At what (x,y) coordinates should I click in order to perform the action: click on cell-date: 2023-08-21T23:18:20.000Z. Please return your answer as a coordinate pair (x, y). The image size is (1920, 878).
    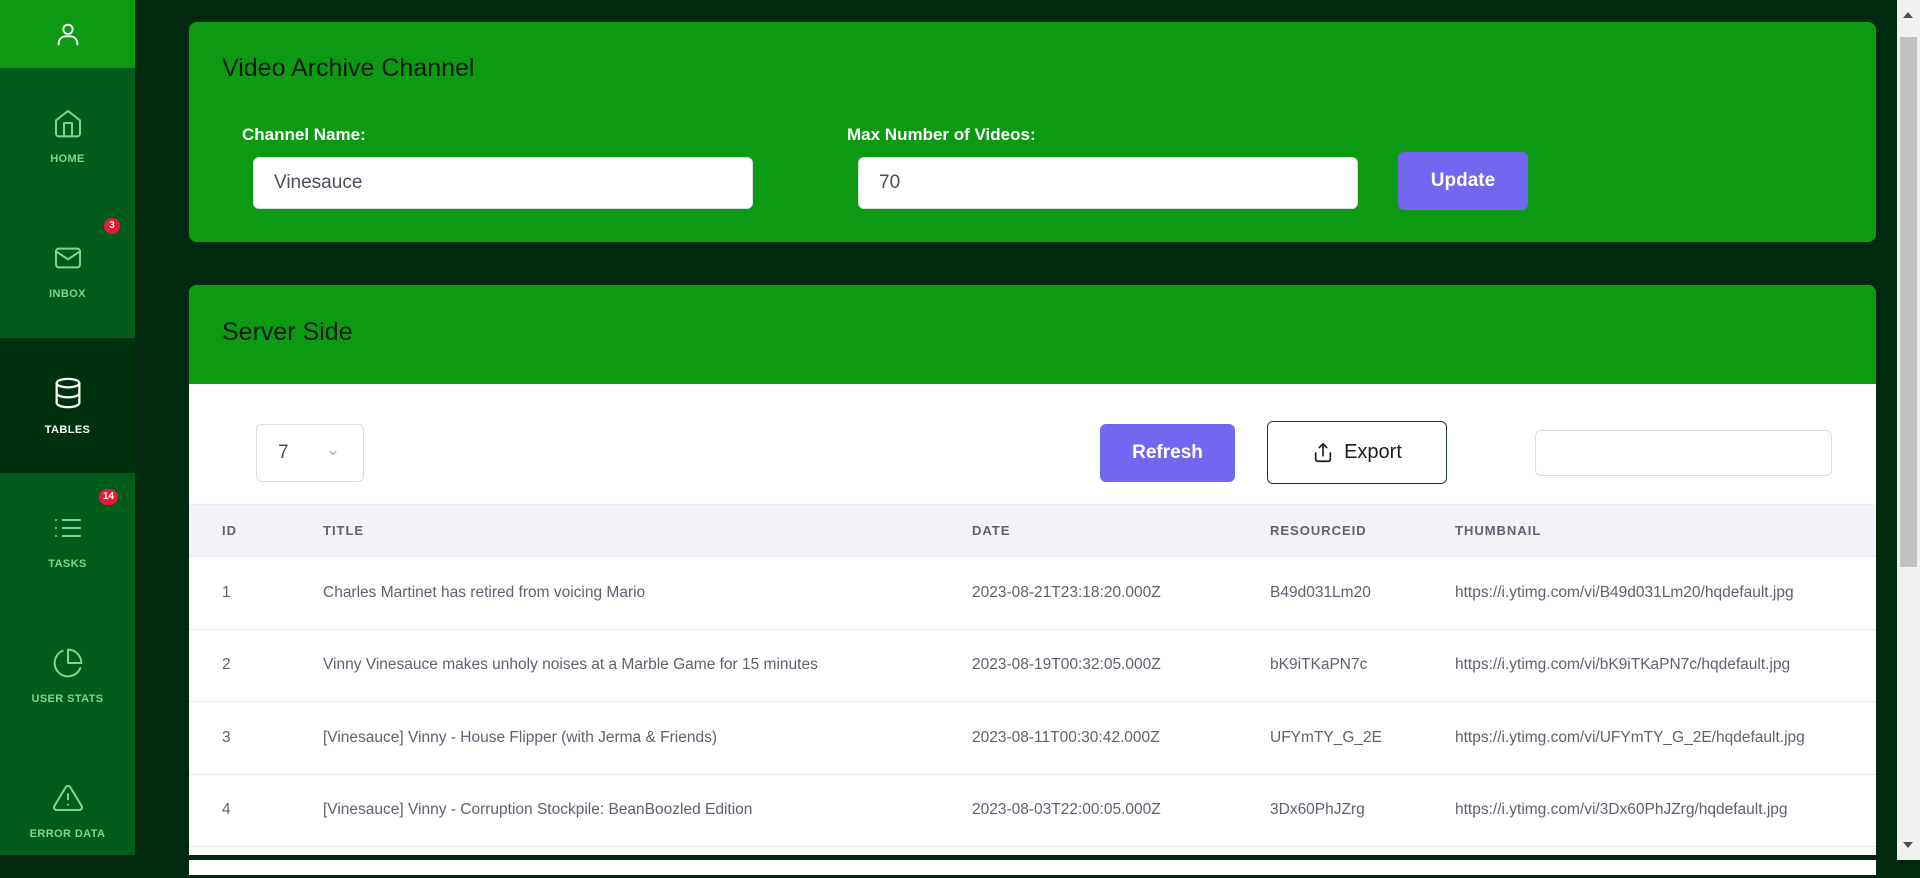
    Looking at the image, I should click on (1121, 593).